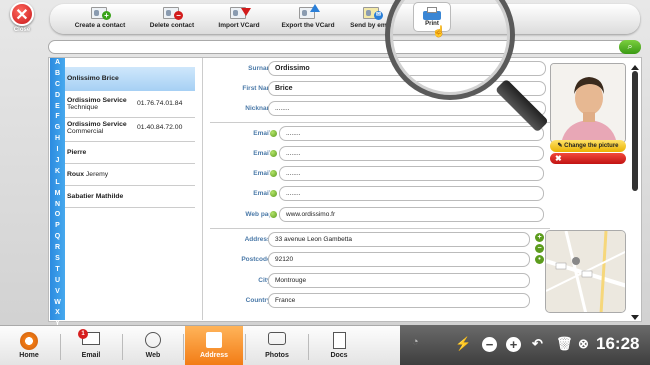 The width and height of the screenshot is (650, 365). Describe the element at coordinates (273, 214) in the screenshot. I see `open-web-dot-icon` at that location.